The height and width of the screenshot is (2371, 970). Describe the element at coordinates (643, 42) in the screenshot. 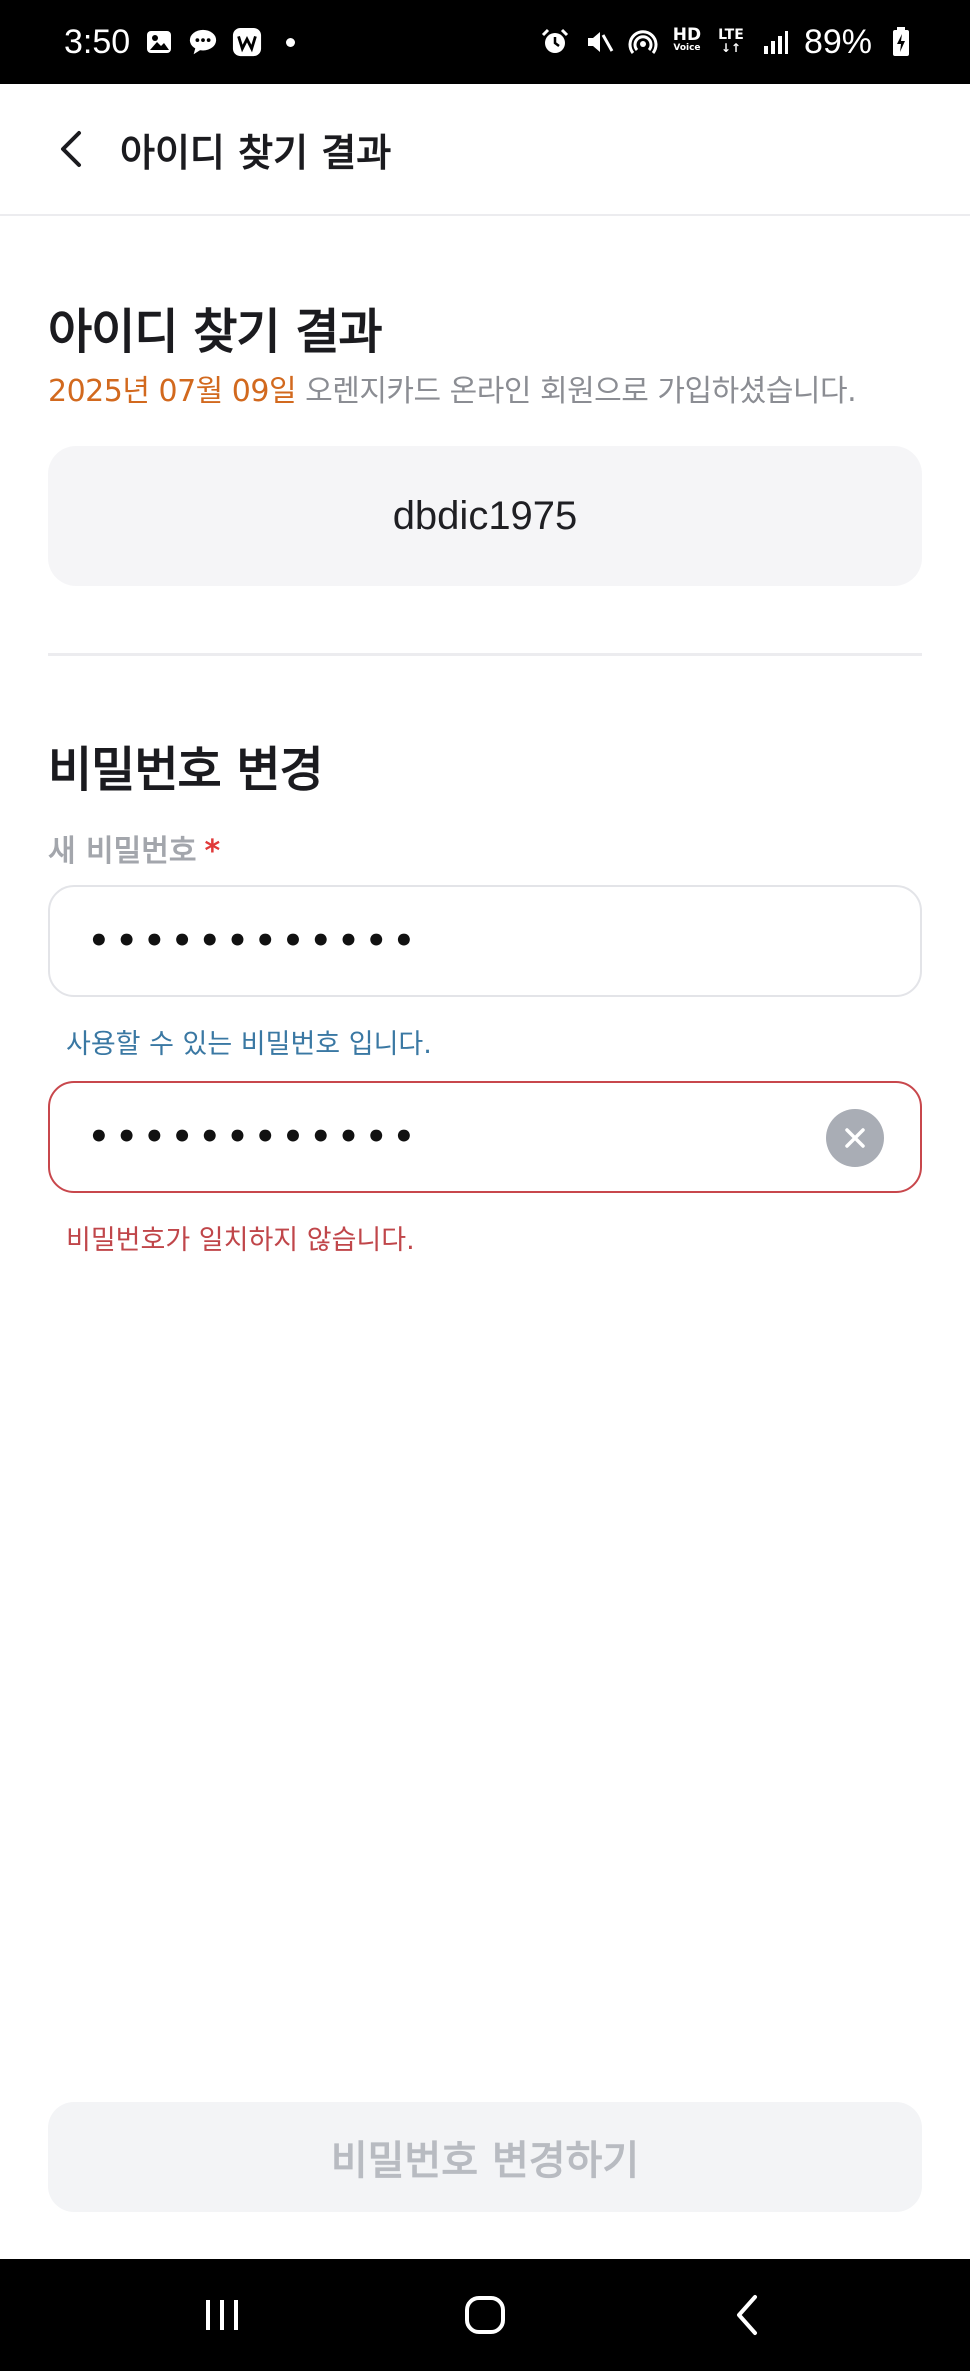

I see `hotspot-icon` at that location.